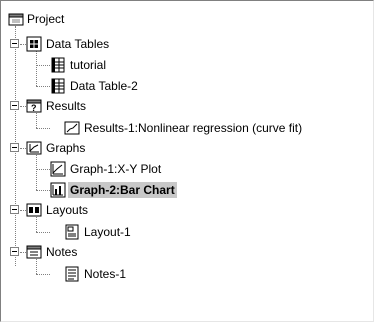  I want to click on collapse-data-tables-button, so click(14, 43).